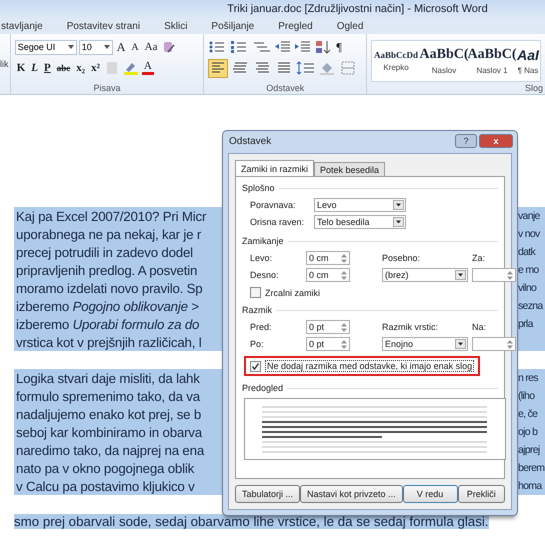  Describe the element at coordinates (425, 275) in the screenshot. I see `special-indent-dropdown: (brez)` at that location.